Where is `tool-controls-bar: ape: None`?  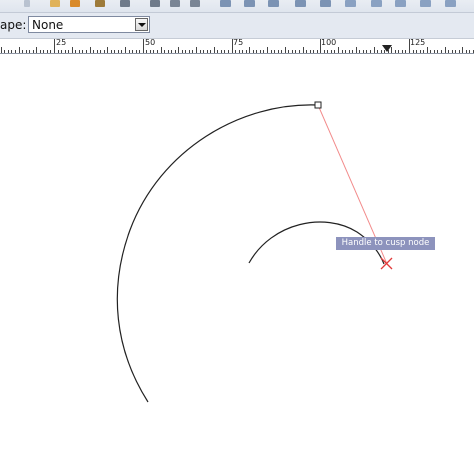
tool-controls-bar: ape: None is located at coordinates (237, 26).